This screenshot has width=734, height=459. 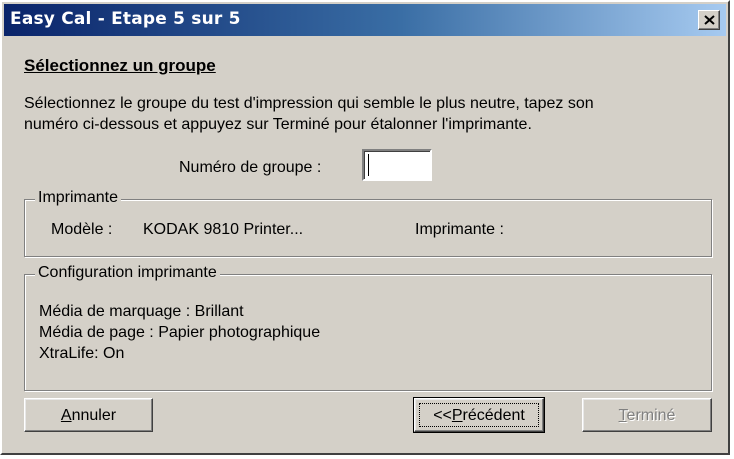 I want to click on window-title: Easy Cal - Etape 5 sur 5, so click(x=125, y=19).